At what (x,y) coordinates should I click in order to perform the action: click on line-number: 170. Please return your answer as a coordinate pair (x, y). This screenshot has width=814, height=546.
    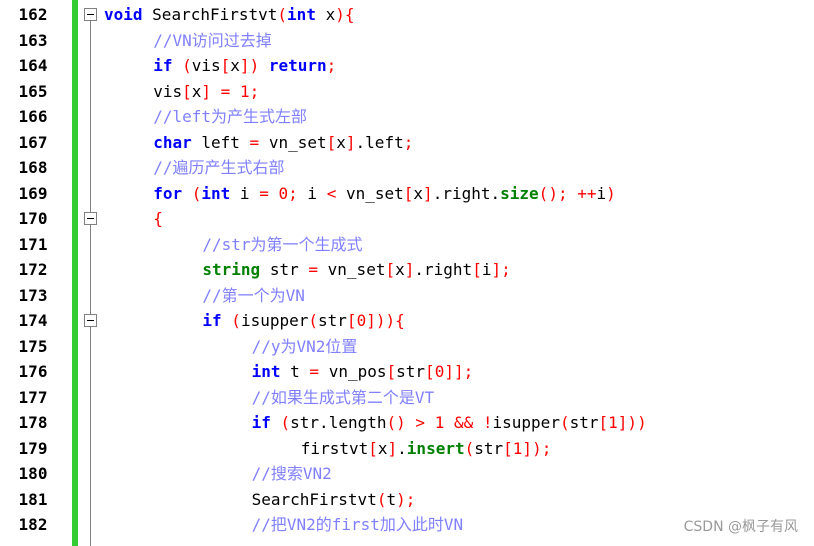
    Looking at the image, I should click on (33, 218).